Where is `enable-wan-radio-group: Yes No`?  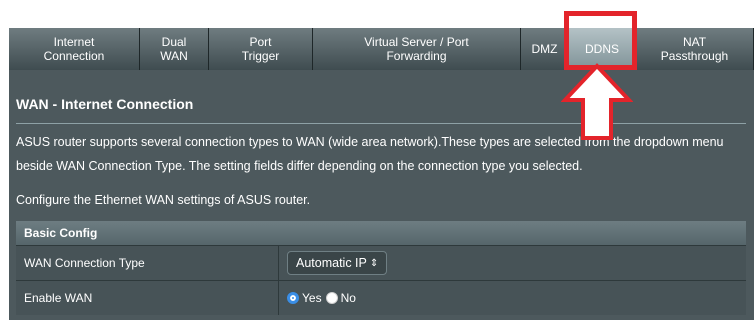
enable-wan-radio-group: Yes No is located at coordinates (323, 298).